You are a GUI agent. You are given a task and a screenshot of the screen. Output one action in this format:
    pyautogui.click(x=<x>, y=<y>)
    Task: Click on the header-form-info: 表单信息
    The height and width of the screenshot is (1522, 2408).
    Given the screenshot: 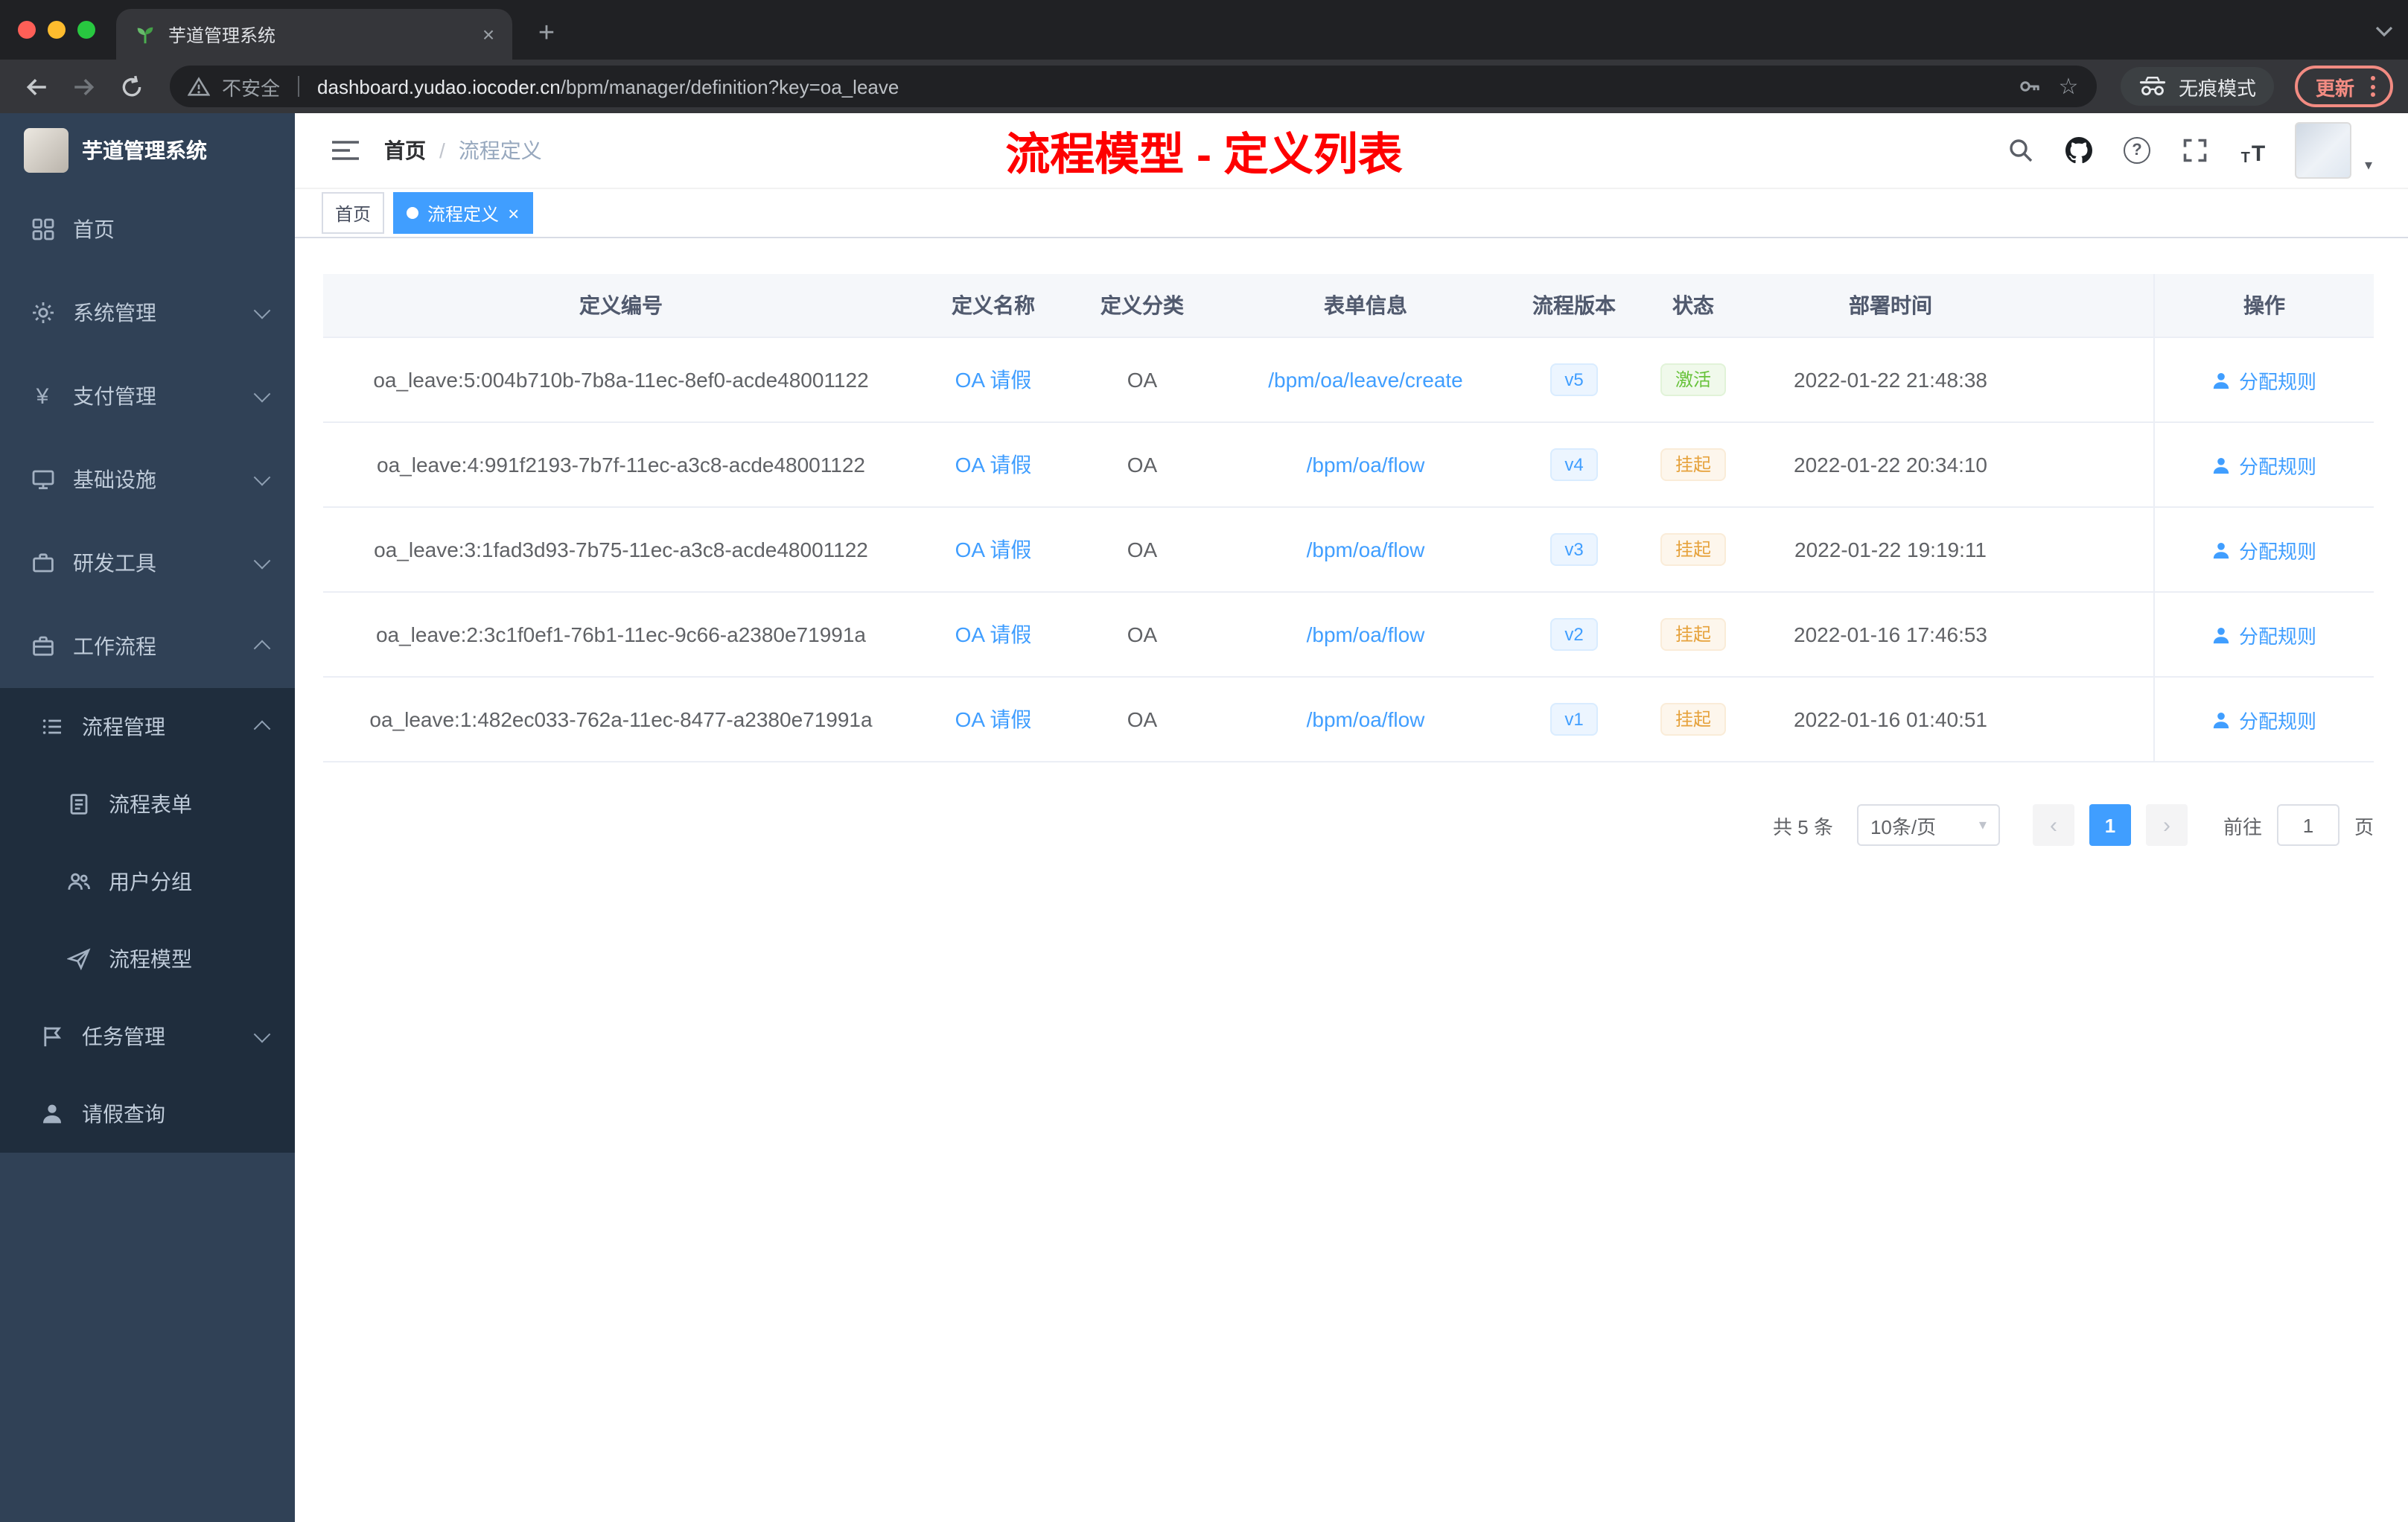 What is the action you would take?
    pyautogui.click(x=1365, y=305)
    